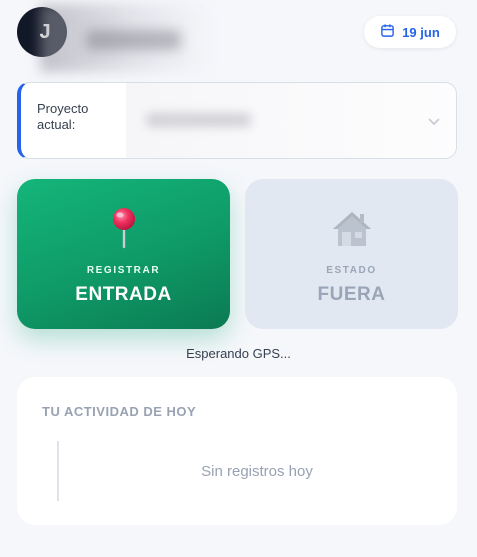  Describe the element at coordinates (351, 229) in the screenshot. I see `house-icon` at that location.